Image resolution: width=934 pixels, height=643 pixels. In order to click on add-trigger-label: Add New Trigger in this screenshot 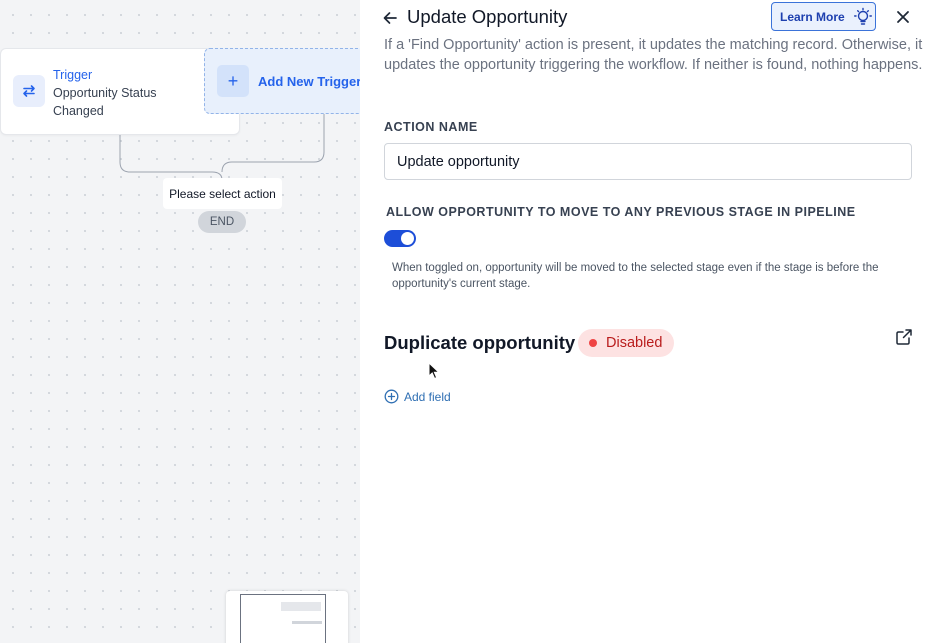, I will do `click(309, 81)`.